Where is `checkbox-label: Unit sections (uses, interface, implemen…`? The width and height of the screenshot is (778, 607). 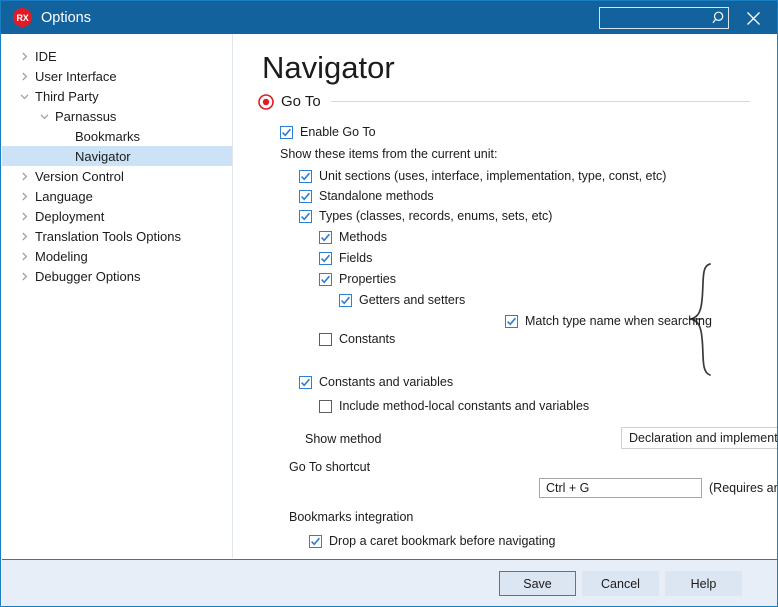 checkbox-label: Unit sections (uses, interface, implemen… is located at coordinates (493, 176).